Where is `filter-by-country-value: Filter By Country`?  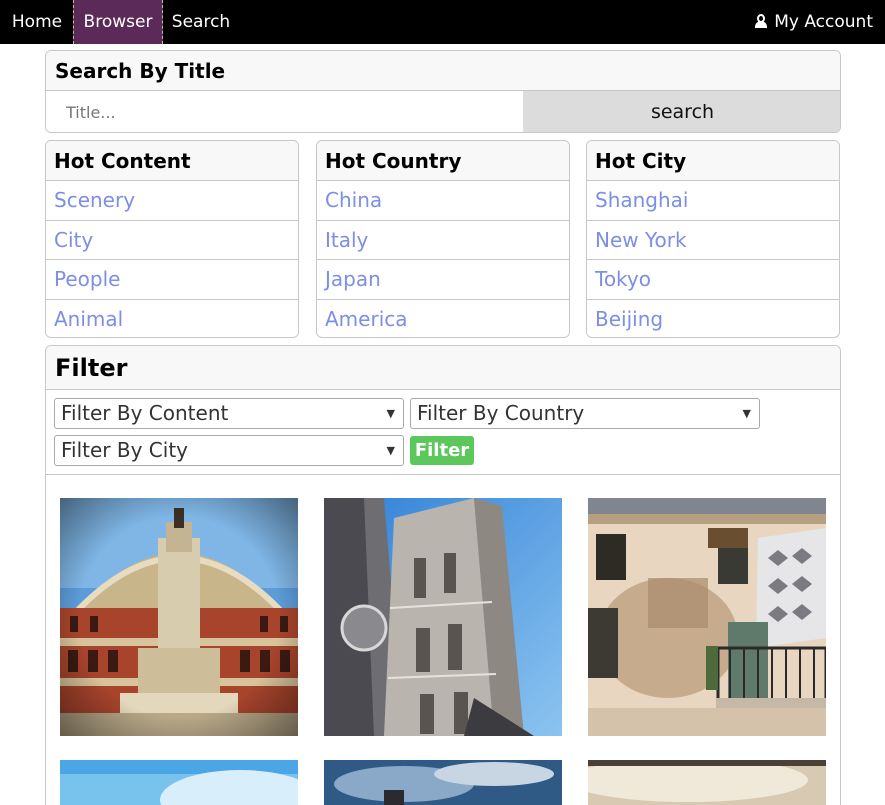
filter-by-country-value: Filter By Country is located at coordinates (501, 413).